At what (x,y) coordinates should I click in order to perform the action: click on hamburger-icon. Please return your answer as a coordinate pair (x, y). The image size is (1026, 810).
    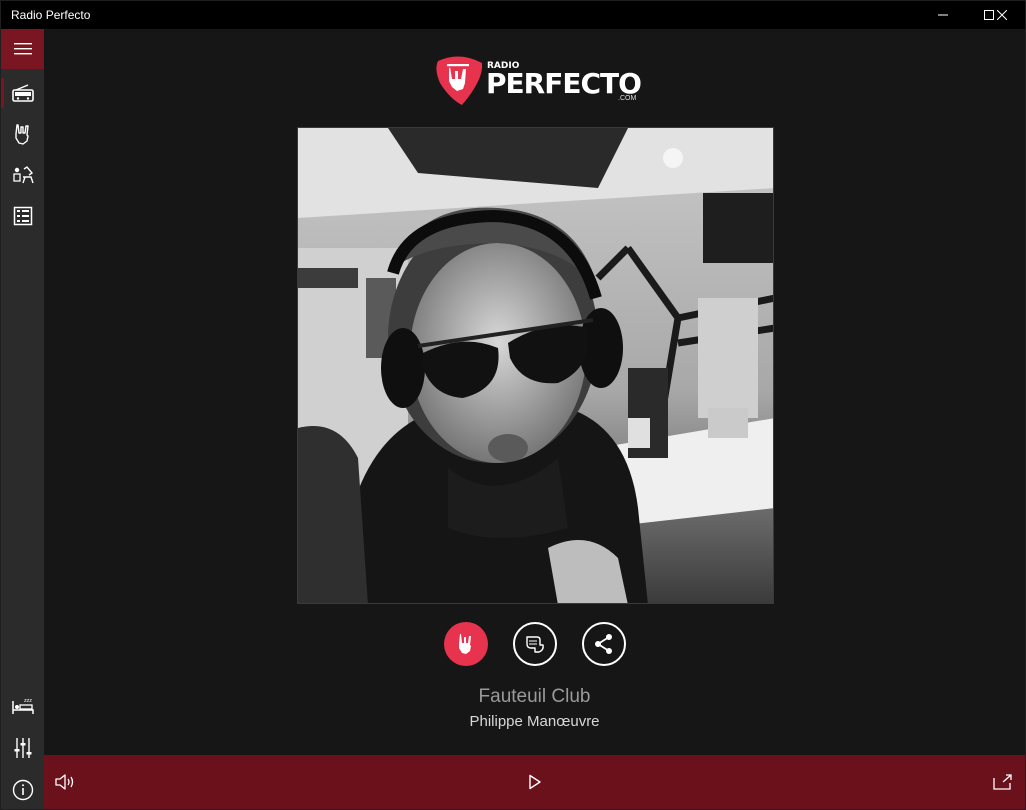
    Looking at the image, I should click on (22, 49).